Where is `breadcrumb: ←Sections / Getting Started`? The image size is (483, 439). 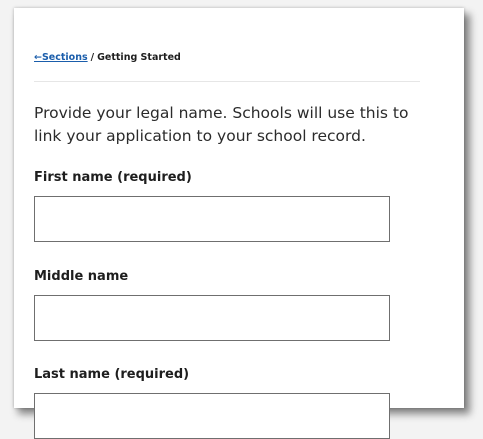
breadcrumb: ←Sections / Getting Started is located at coordinates (107, 57).